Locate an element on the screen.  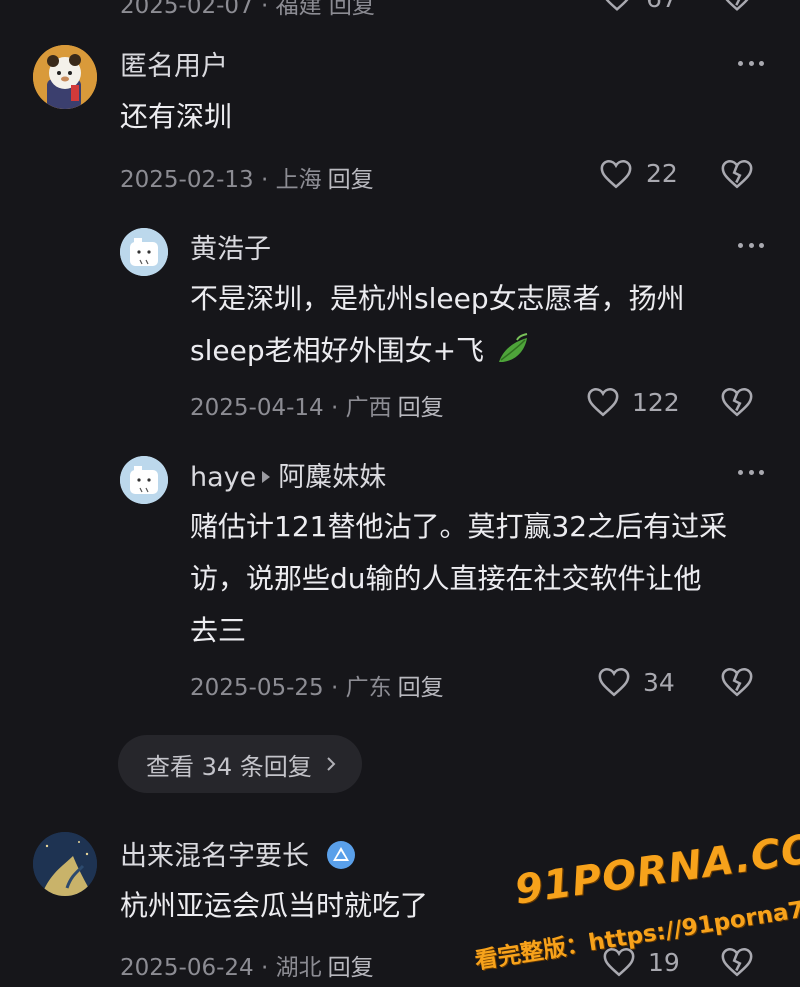
comment-date-location: 2025-06-24 · 湖北 is located at coordinates (221, 968).